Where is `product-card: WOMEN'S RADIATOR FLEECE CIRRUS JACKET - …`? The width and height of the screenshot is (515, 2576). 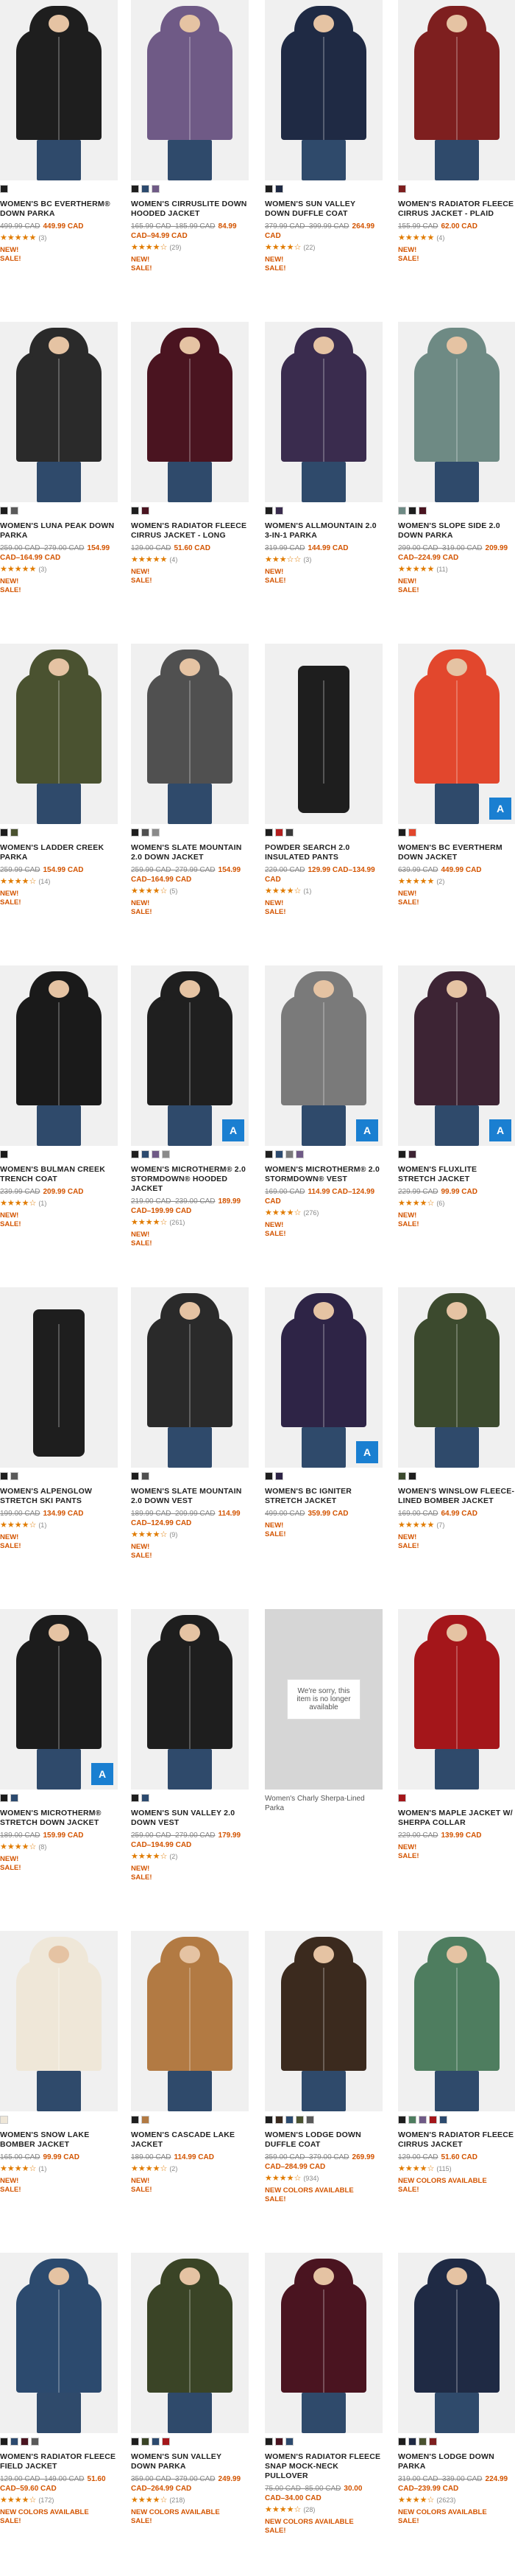
product-card: WOMEN'S RADIATOR FLEECE CIRRUS JACKET - … is located at coordinates (190, 480).